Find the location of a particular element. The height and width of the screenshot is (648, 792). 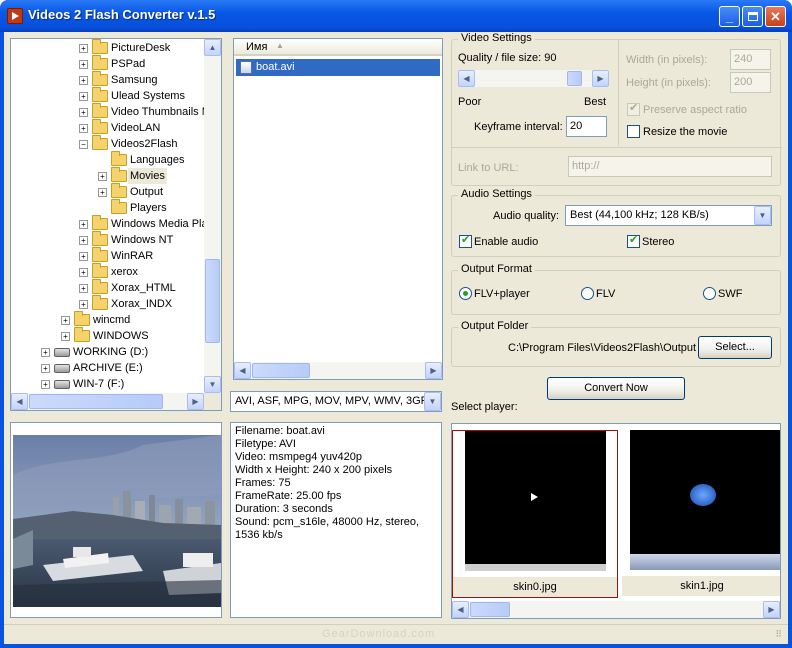

close-button: ✕ is located at coordinates (775, 16).